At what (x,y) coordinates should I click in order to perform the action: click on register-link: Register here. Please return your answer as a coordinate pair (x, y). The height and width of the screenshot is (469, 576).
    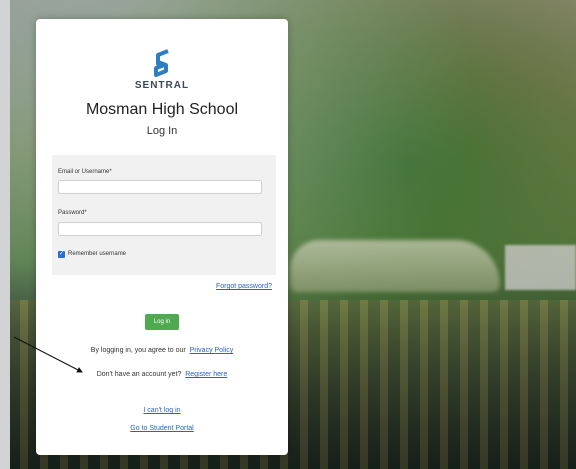
    Looking at the image, I should click on (206, 374).